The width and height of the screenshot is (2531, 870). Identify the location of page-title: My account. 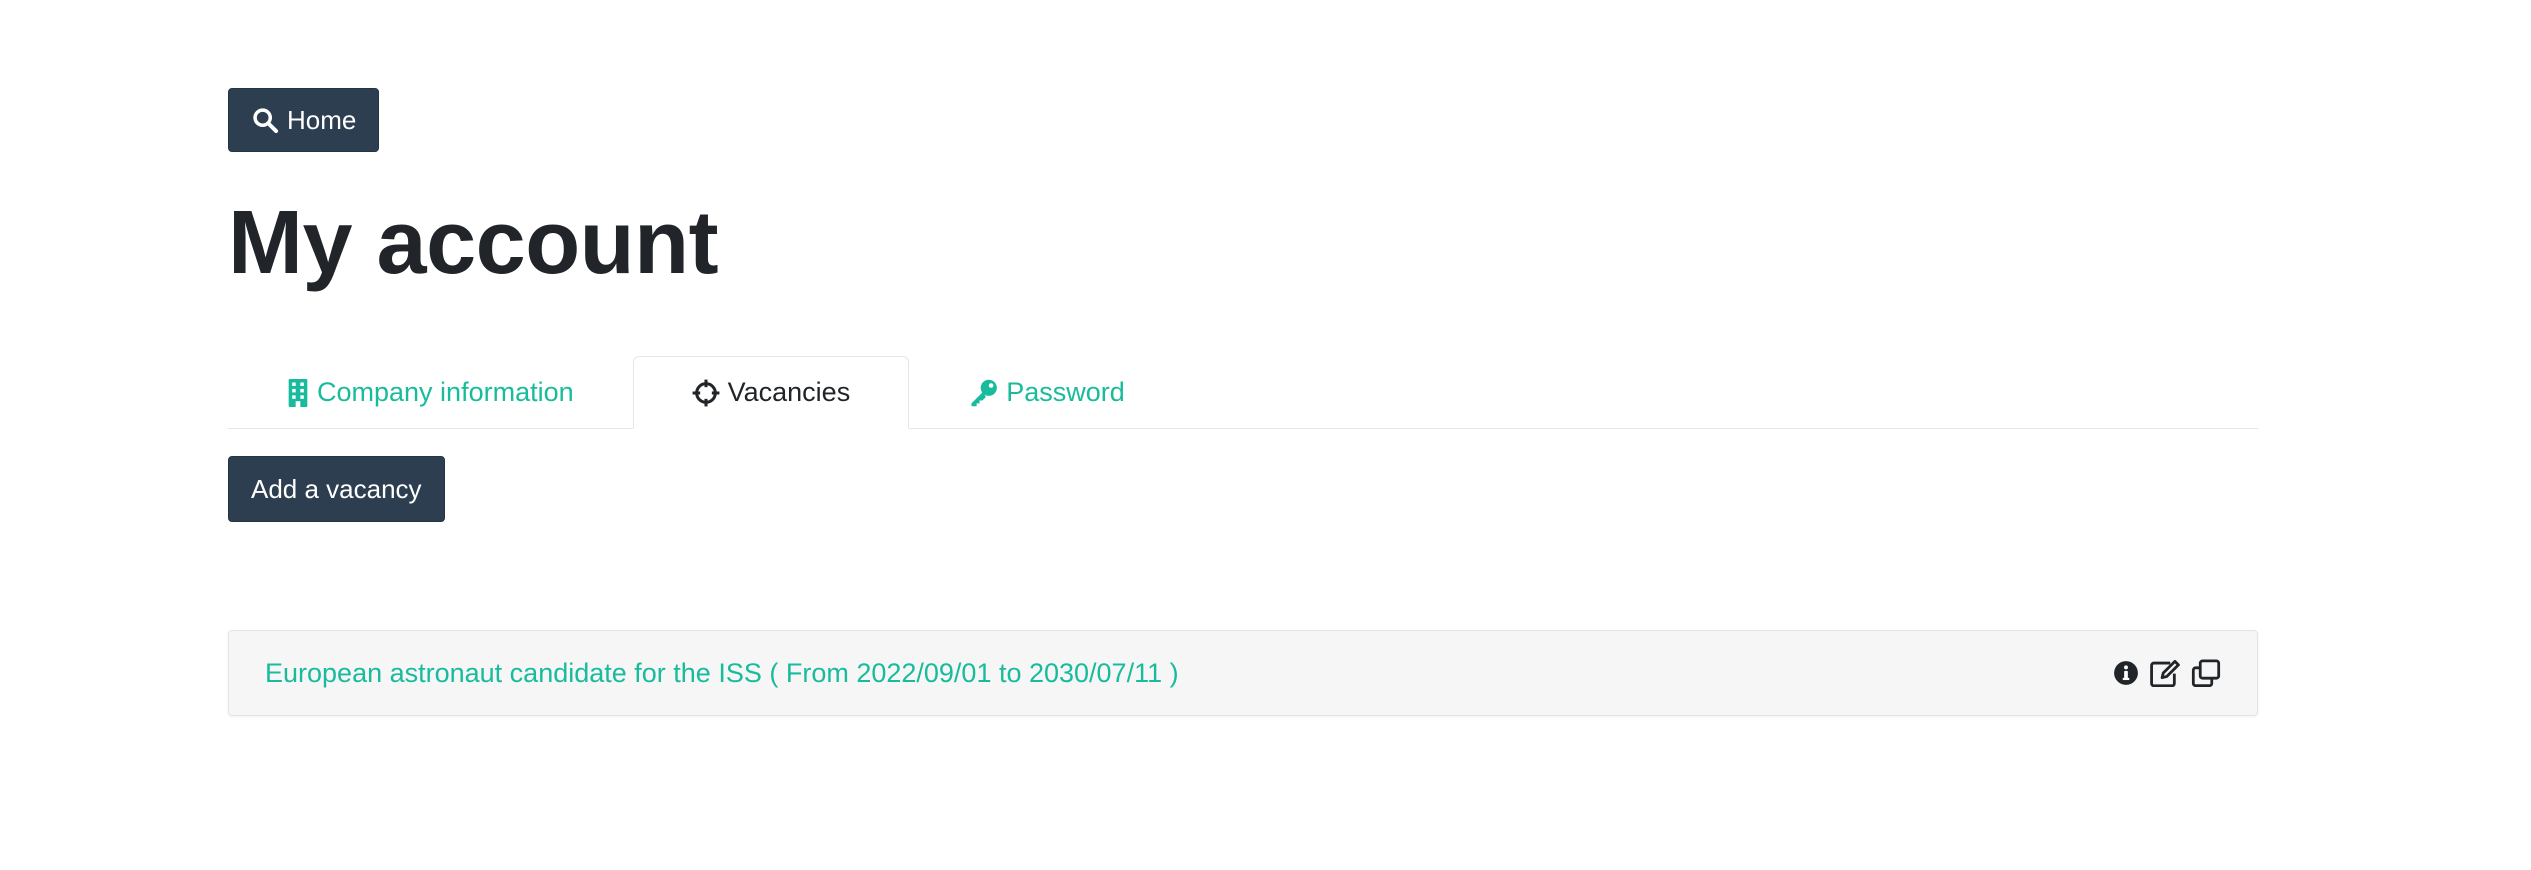
(473, 243).